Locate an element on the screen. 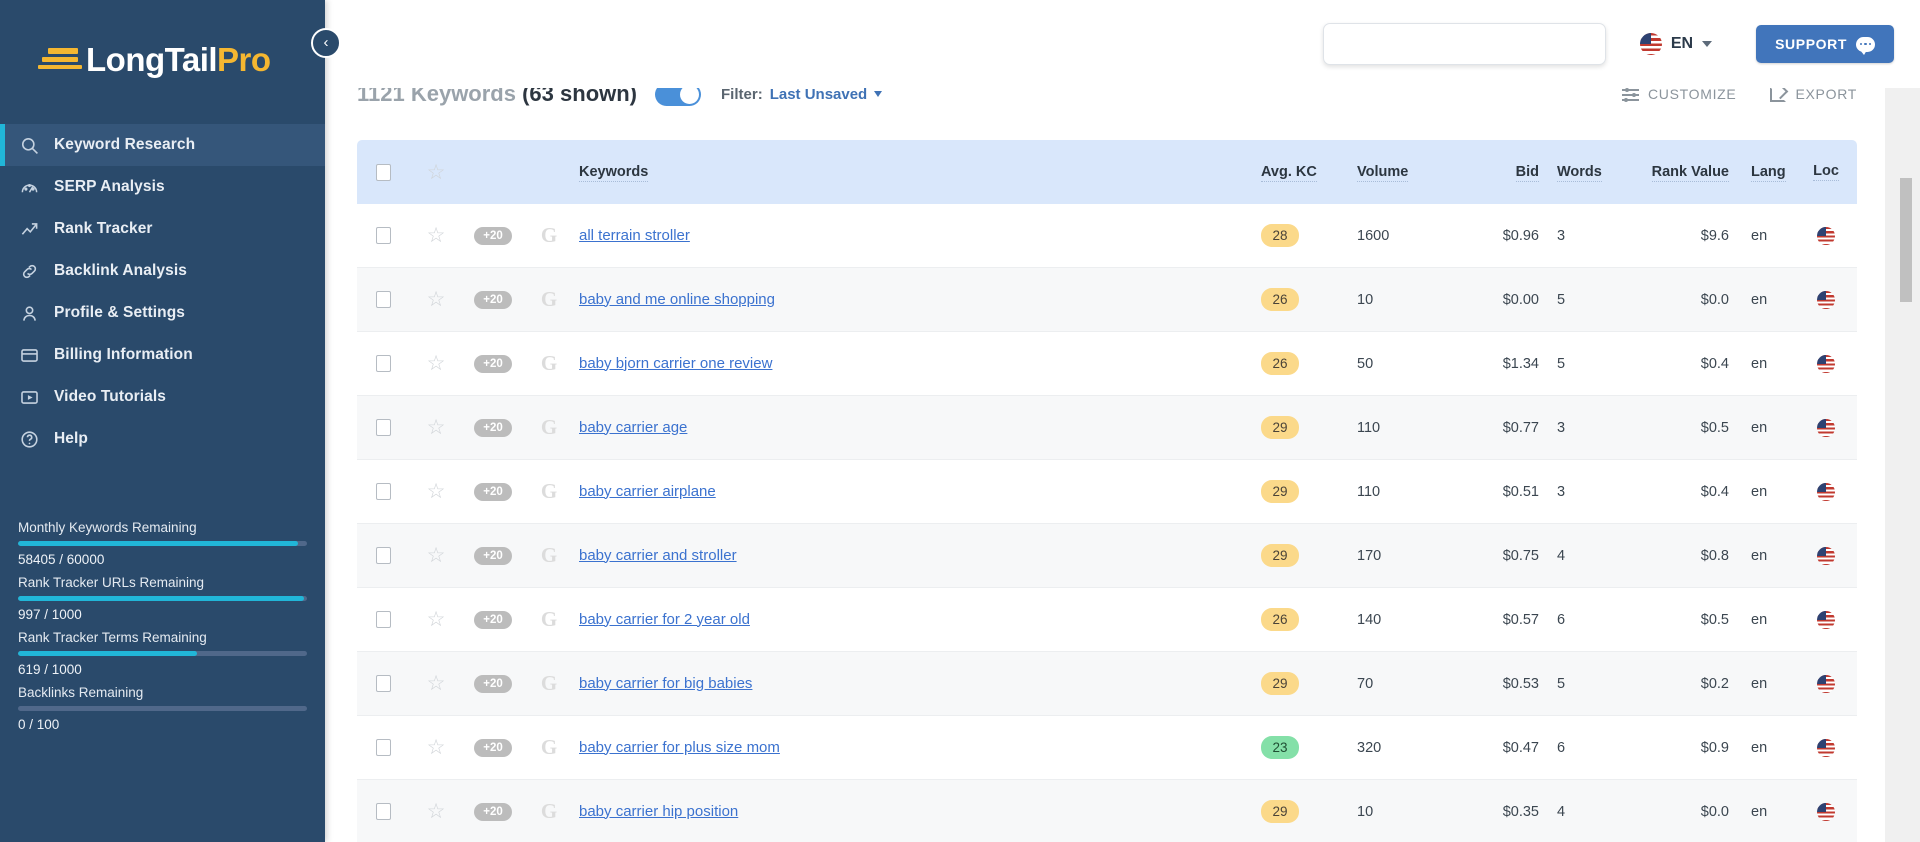 This screenshot has width=1920, height=842. filter-control: Filter: Last Unsaved is located at coordinates (802, 94).